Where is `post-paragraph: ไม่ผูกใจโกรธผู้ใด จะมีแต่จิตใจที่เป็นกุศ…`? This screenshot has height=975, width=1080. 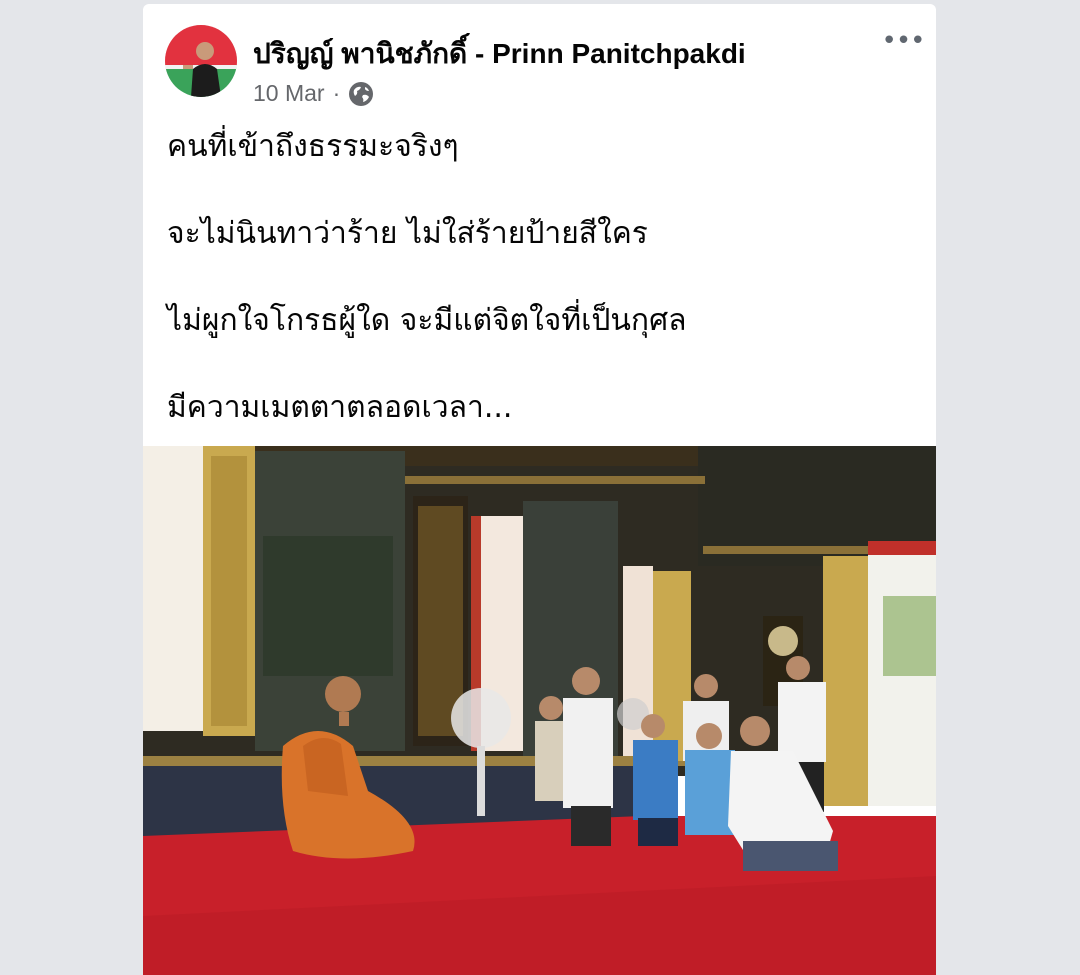
post-paragraph: ไม่ผูกใจโกรธผู้ใด จะมีแต่จิตใจที่เป็นกุศ… is located at coordinates (427, 320).